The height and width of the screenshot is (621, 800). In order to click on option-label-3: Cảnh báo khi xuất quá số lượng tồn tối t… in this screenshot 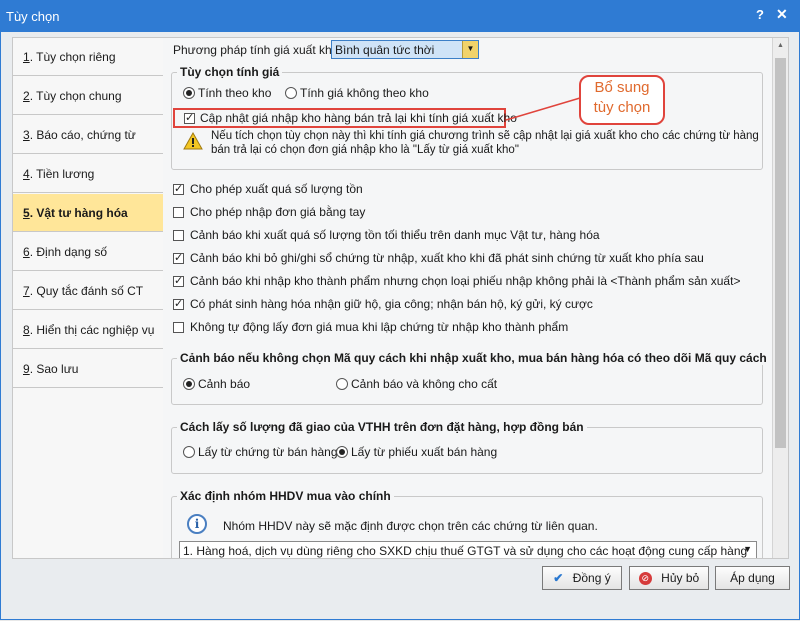, I will do `click(395, 235)`.